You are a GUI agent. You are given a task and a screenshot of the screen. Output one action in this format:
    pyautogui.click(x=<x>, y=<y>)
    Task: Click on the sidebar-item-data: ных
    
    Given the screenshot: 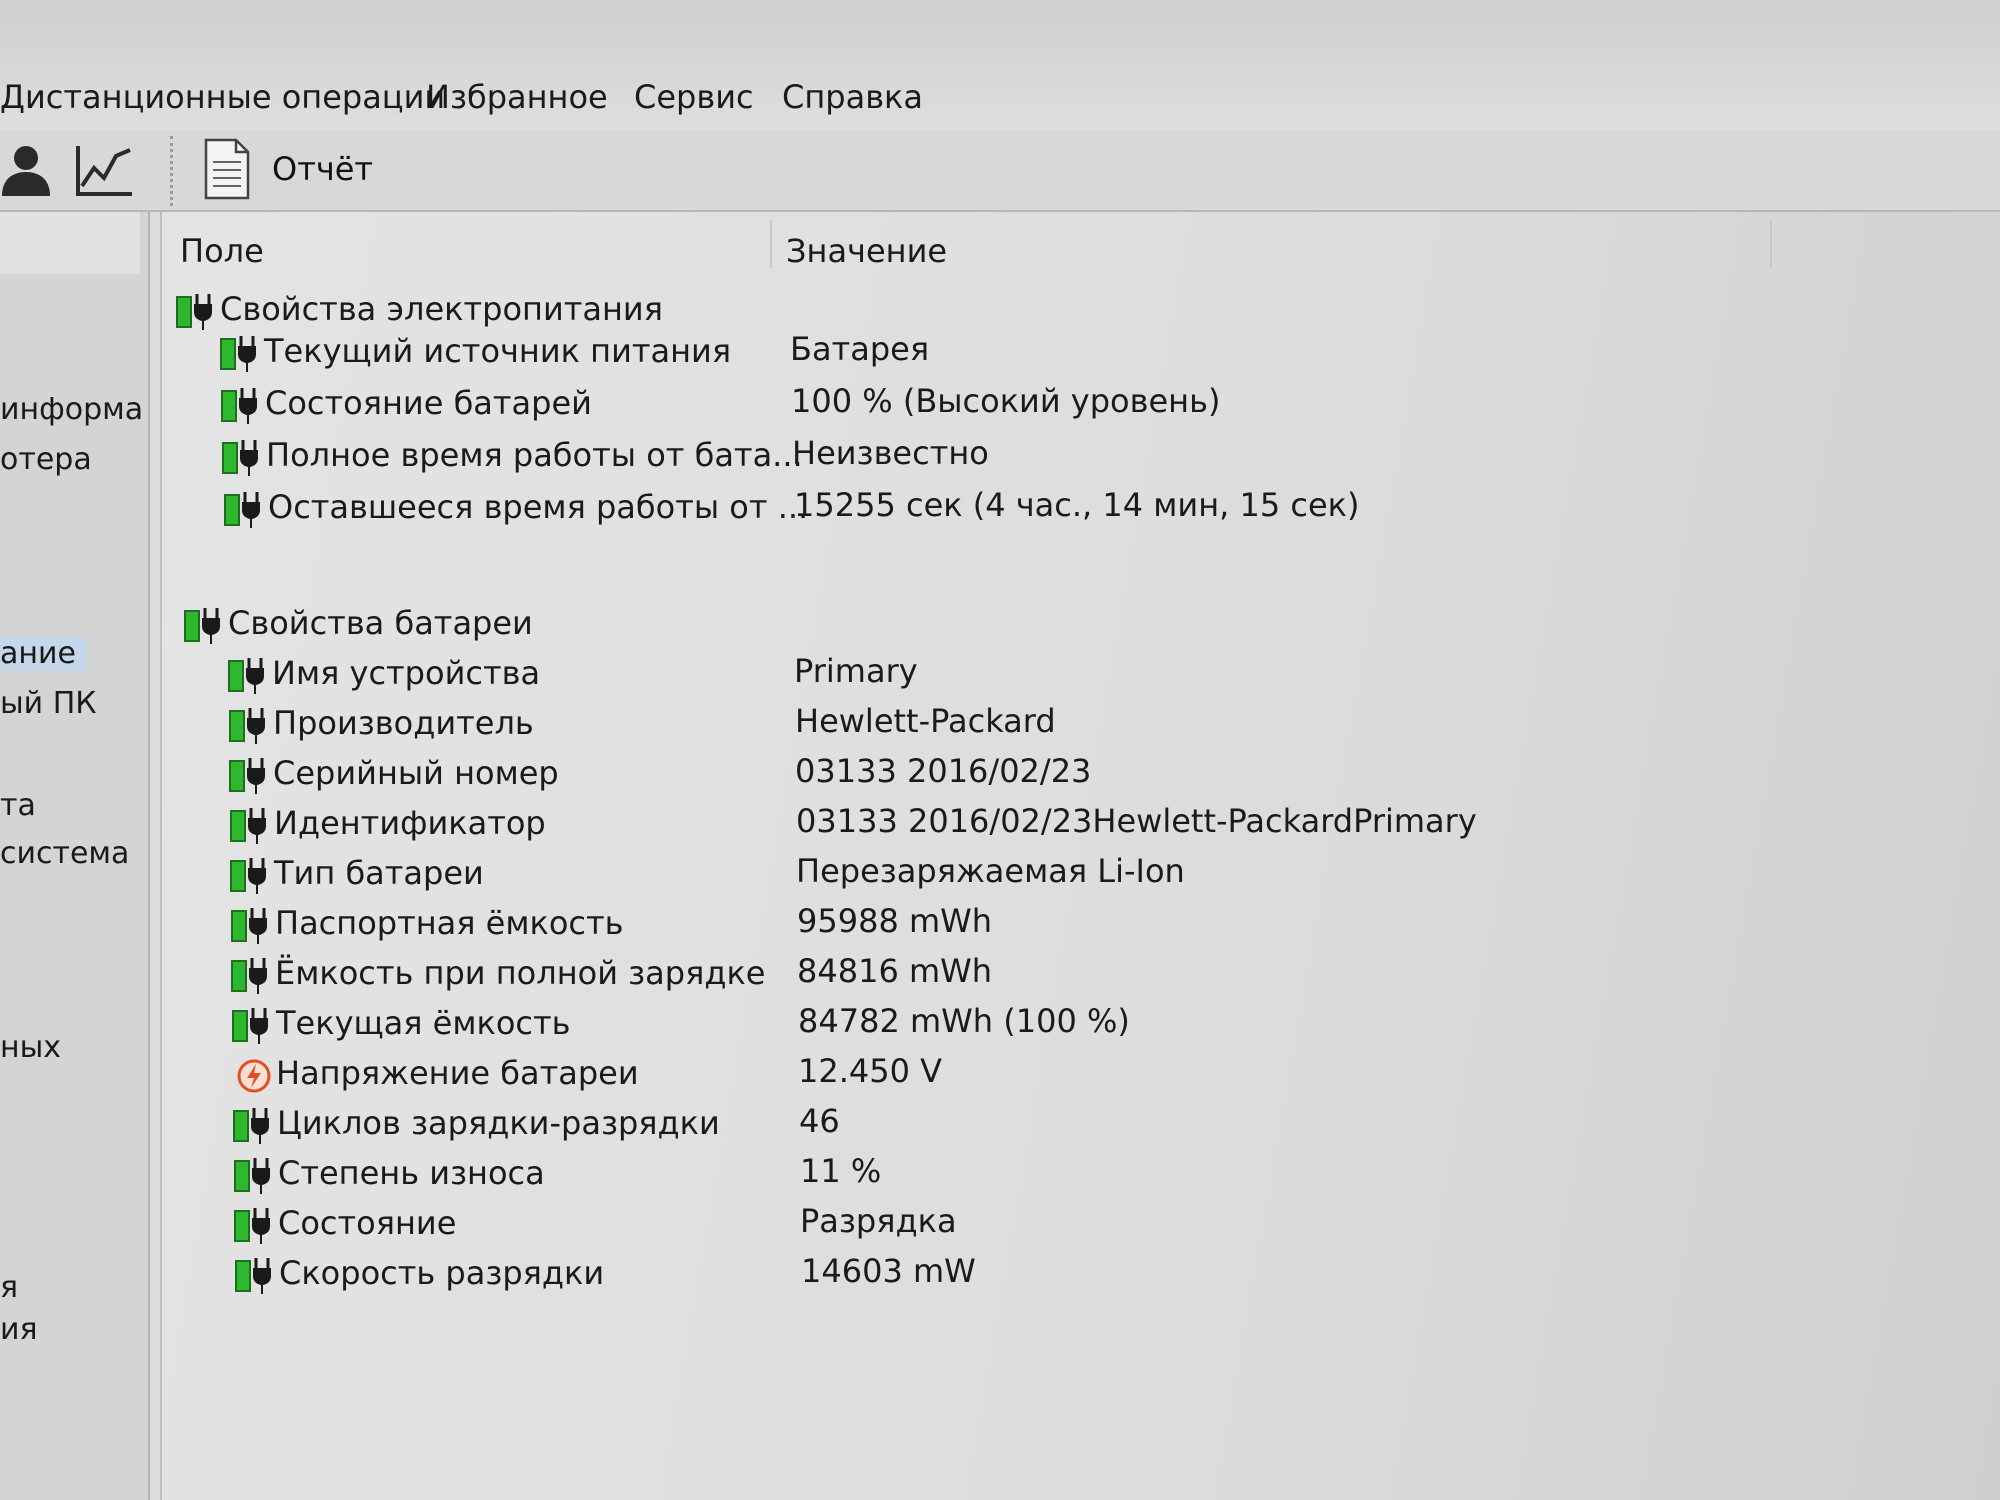 What is the action you would take?
    pyautogui.click(x=30, y=1047)
    